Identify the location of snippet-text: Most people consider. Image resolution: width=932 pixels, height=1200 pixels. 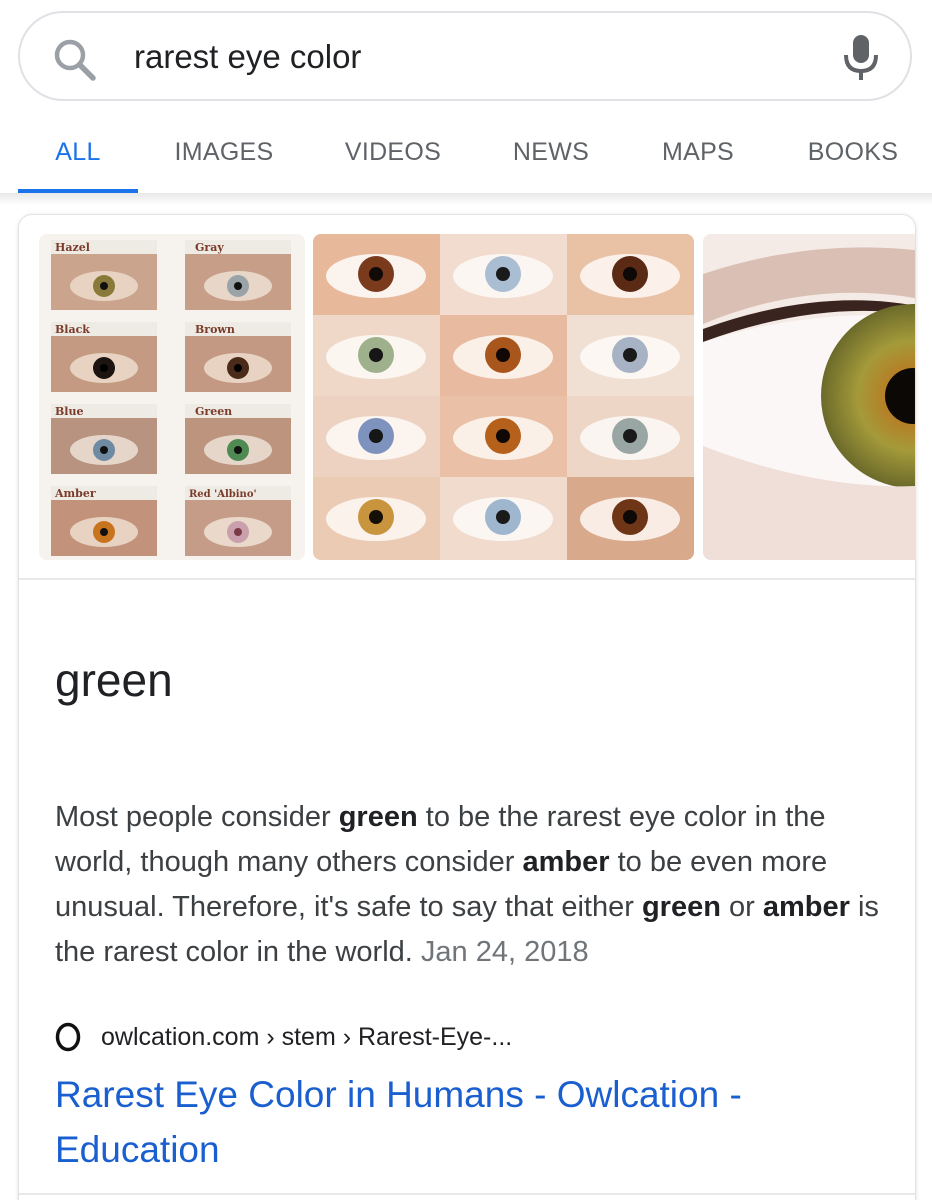
(197, 817).